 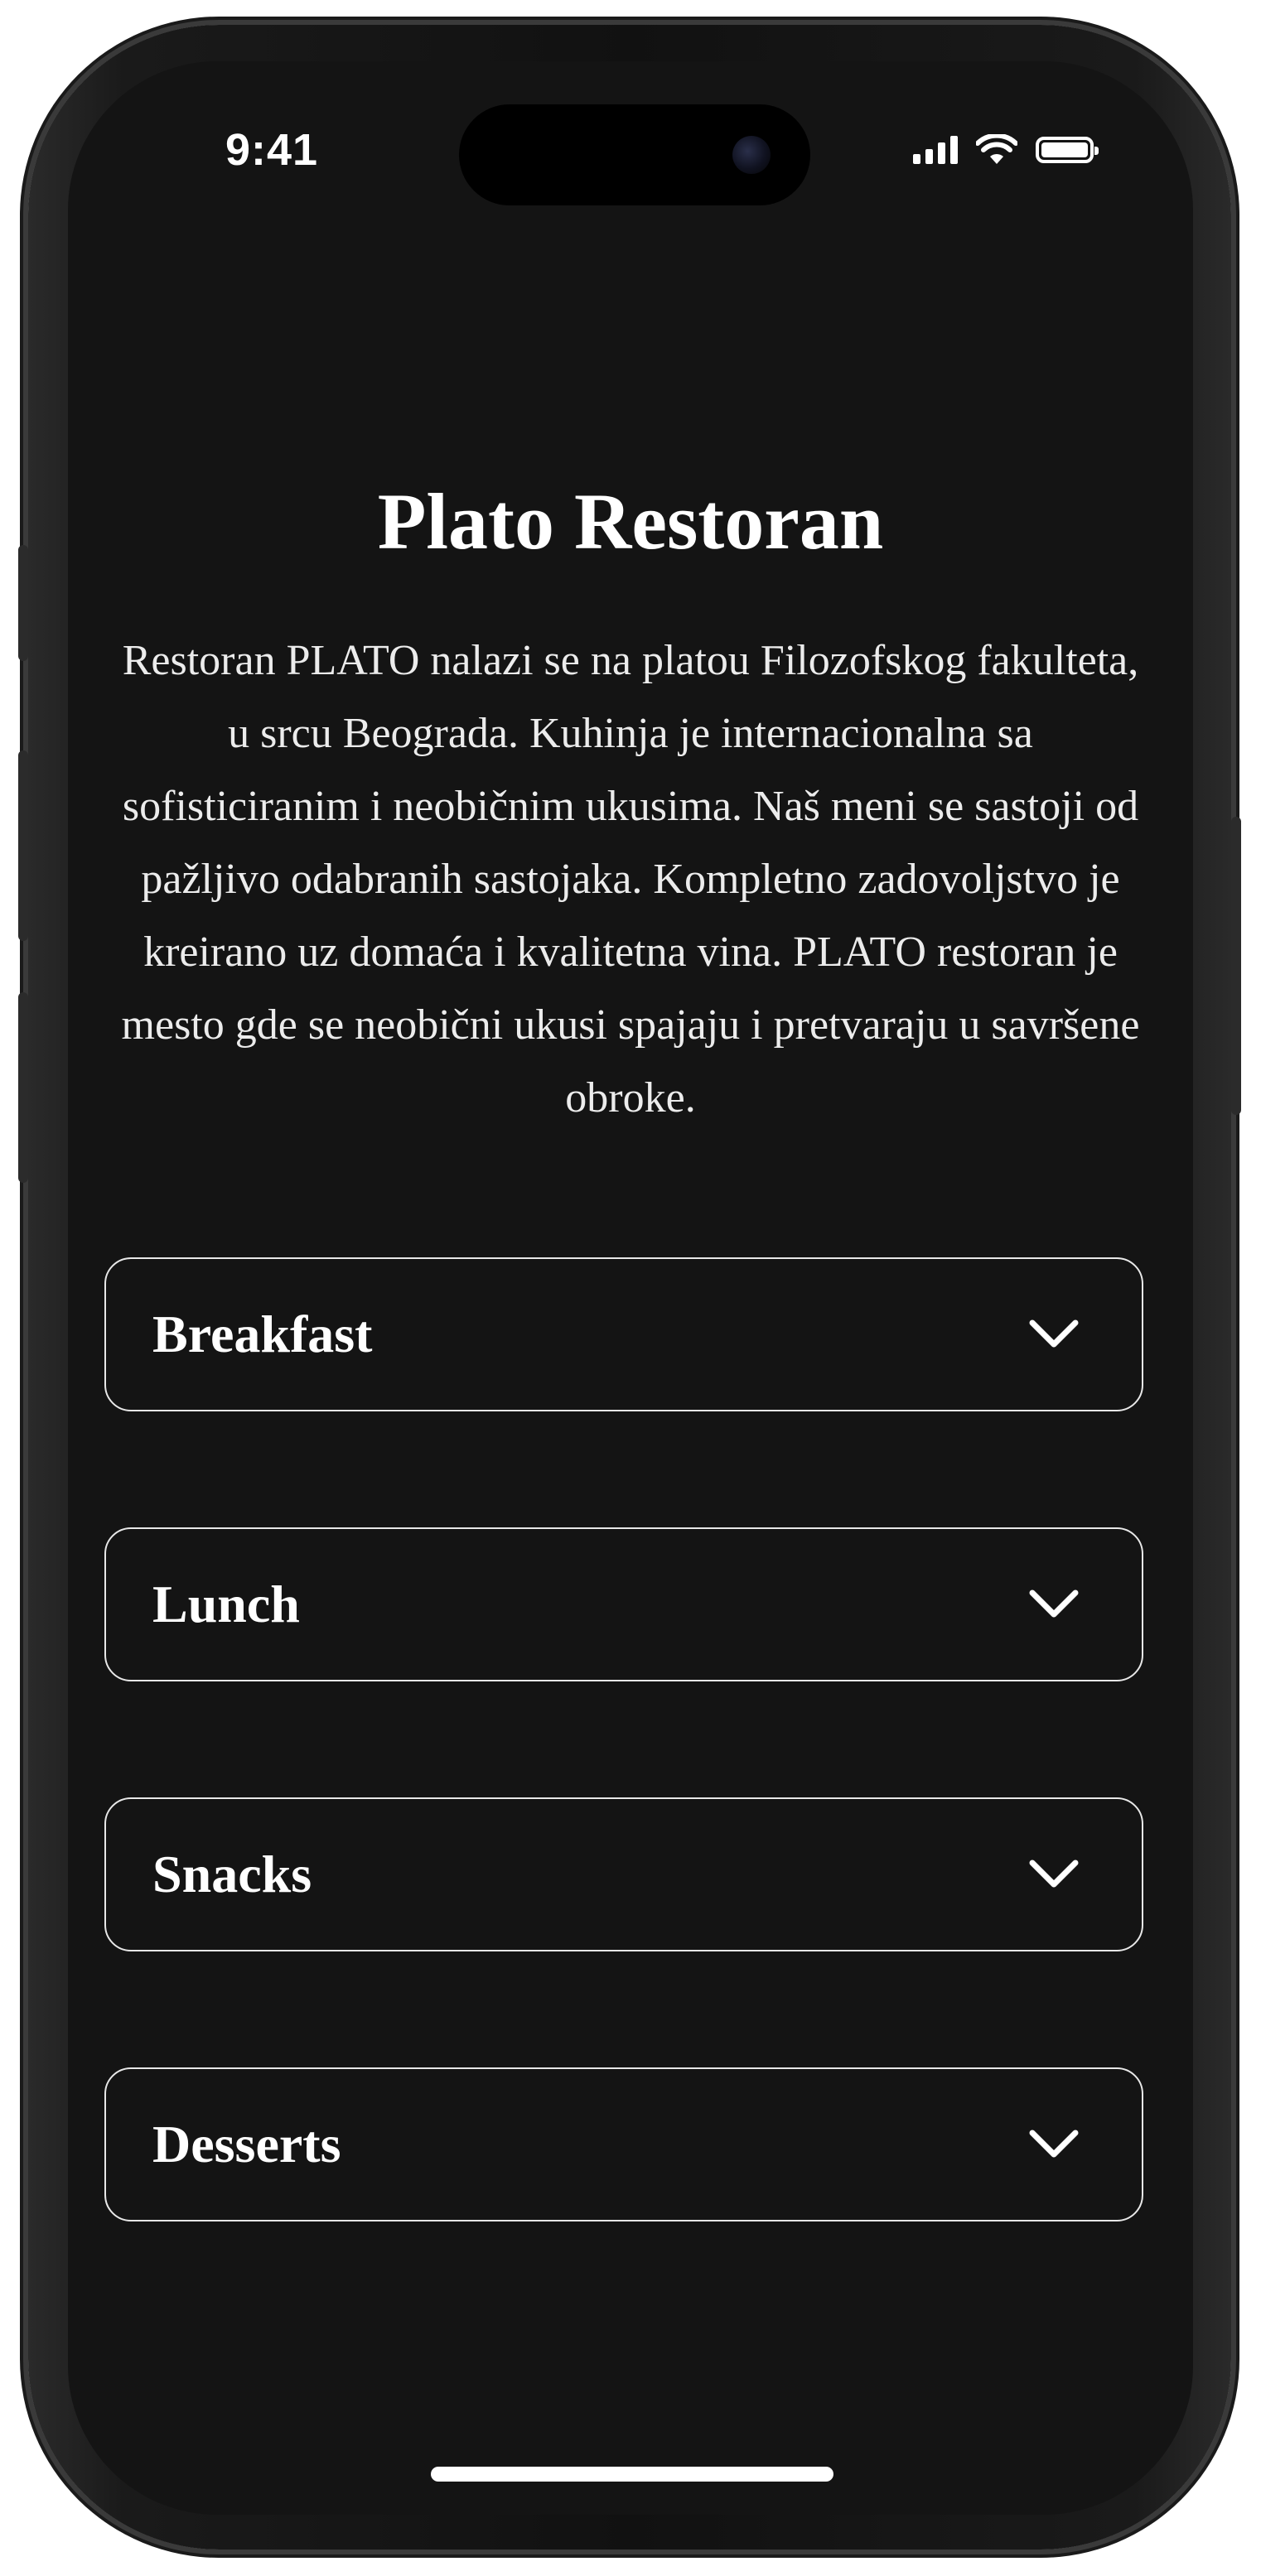 What do you see at coordinates (623, 2144) in the screenshot?
I see `accordion-desserts: Desserts` at bounding box center [623, 2144].